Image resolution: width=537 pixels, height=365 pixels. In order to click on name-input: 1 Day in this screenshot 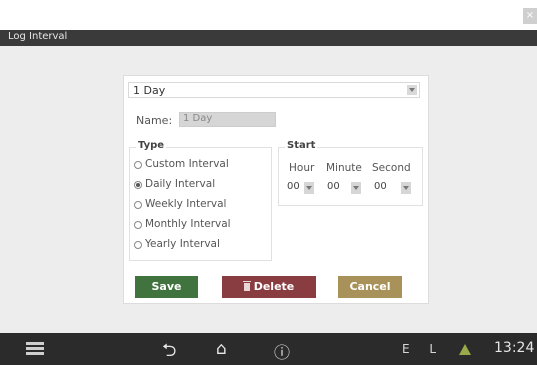, I will do `click(227, 119)`.